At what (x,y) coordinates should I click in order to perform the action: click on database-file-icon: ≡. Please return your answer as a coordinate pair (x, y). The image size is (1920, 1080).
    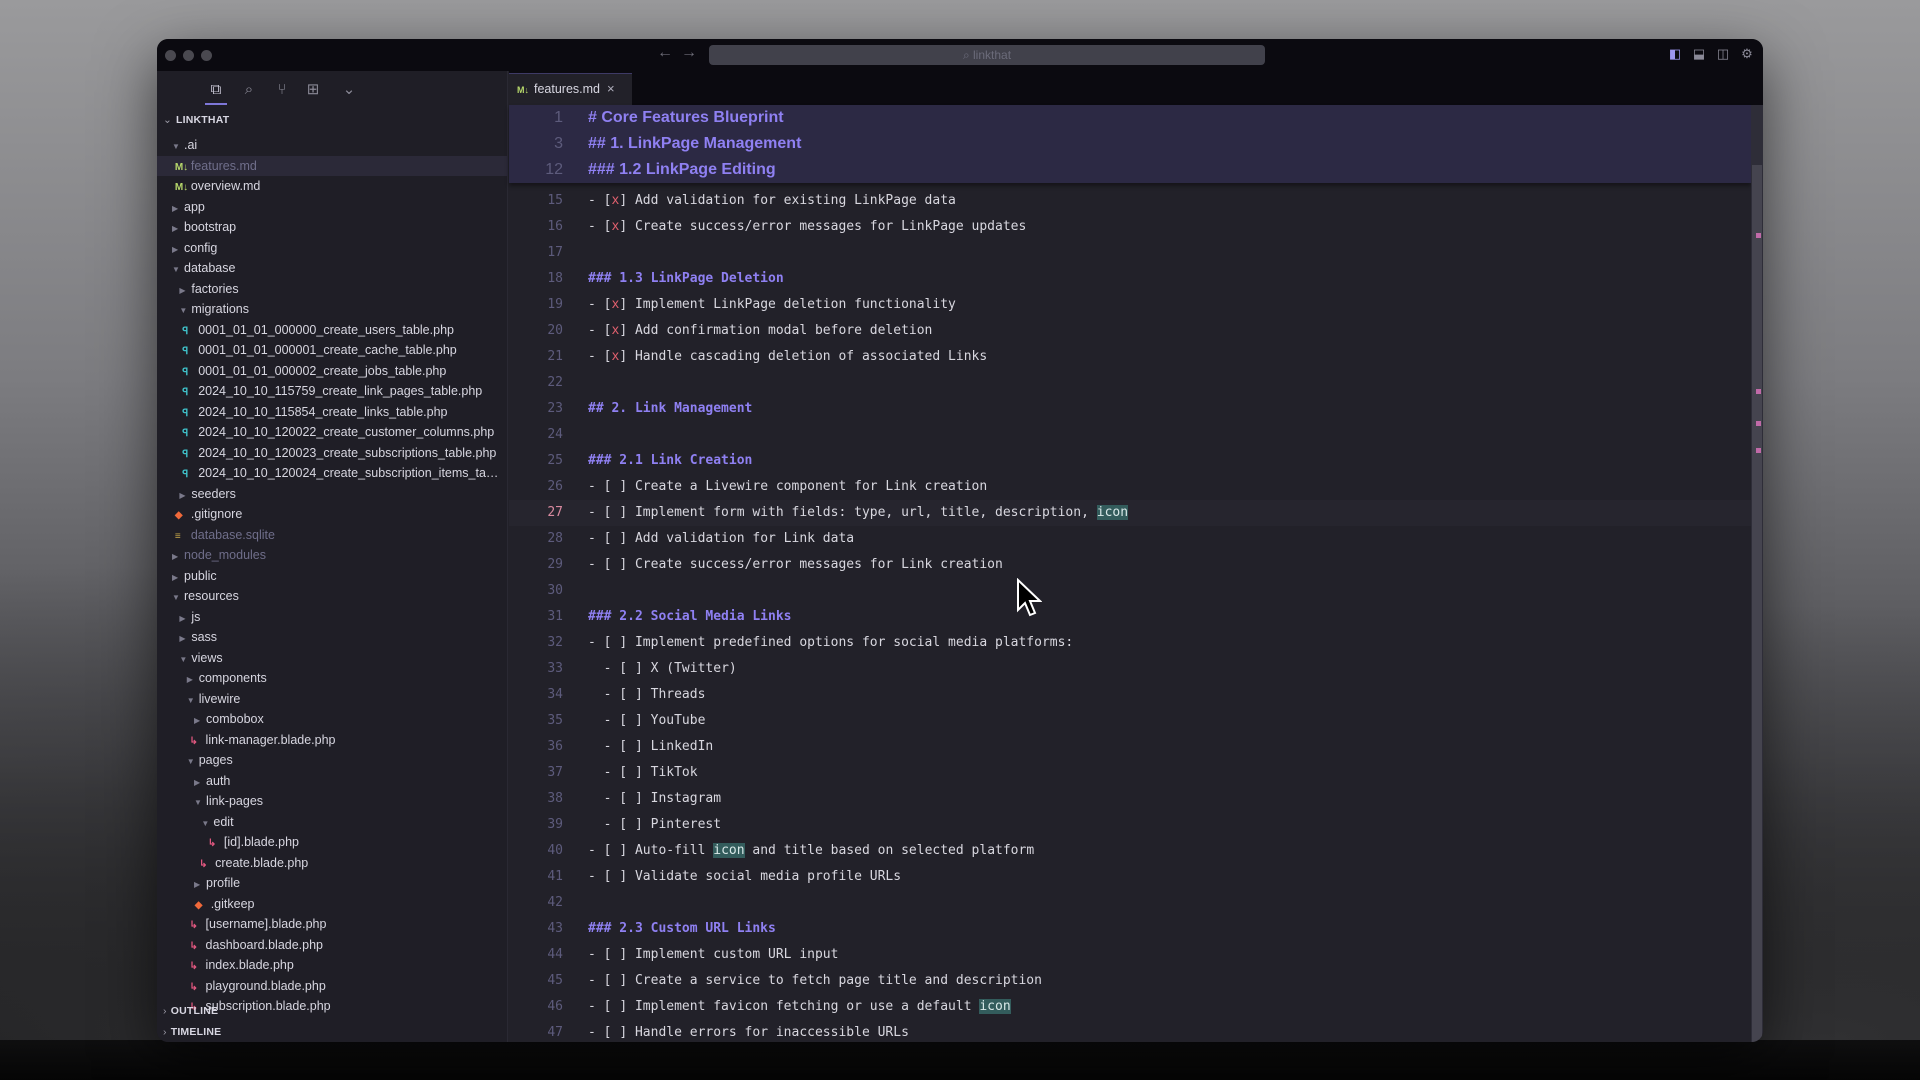
    Looking at the image, I should click on (177, 536).